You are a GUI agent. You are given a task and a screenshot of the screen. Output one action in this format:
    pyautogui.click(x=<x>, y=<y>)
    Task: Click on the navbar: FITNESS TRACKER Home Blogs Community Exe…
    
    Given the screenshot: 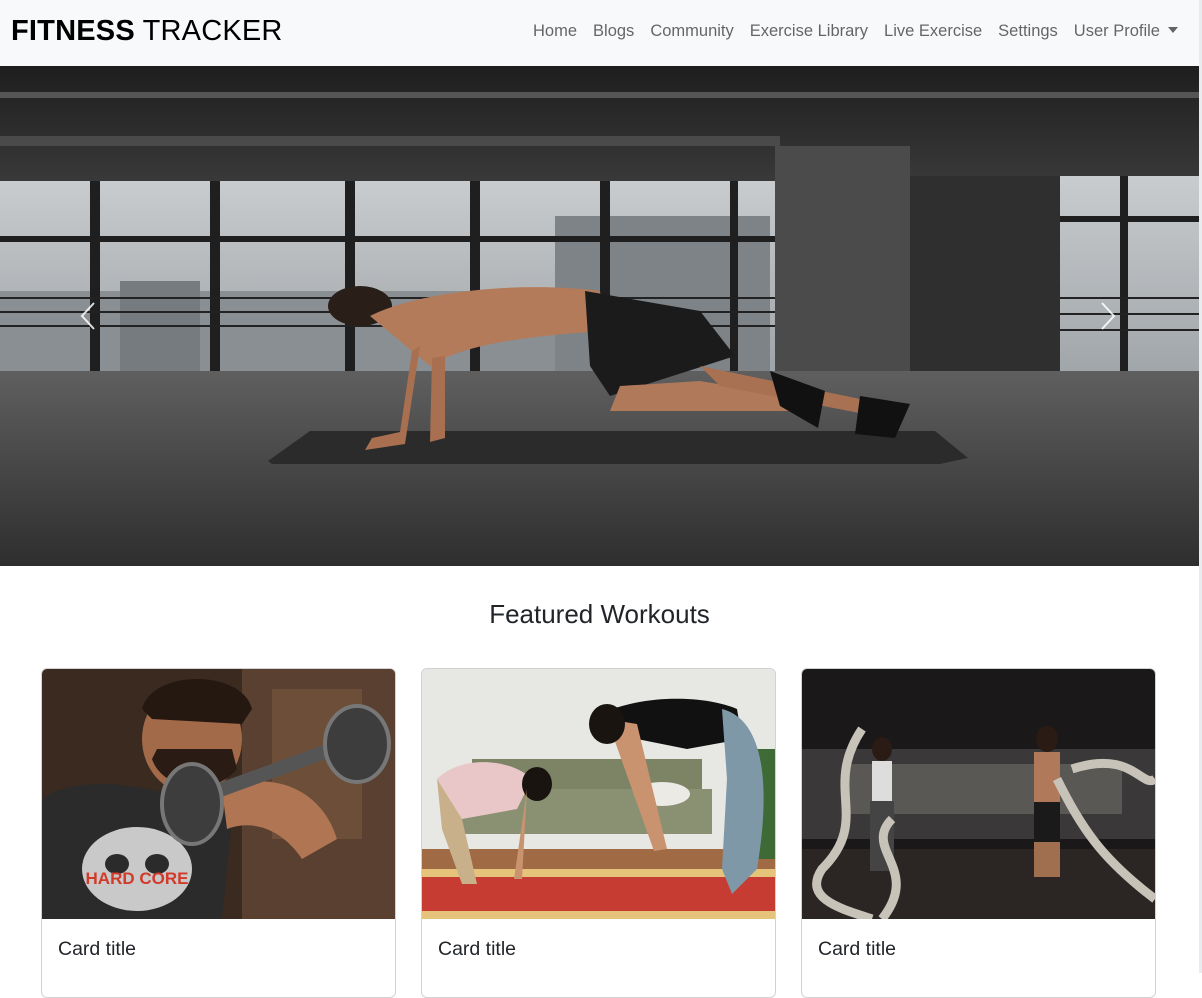 What is the action you would take?
    pyautogui.click(x=601, y=33)
    